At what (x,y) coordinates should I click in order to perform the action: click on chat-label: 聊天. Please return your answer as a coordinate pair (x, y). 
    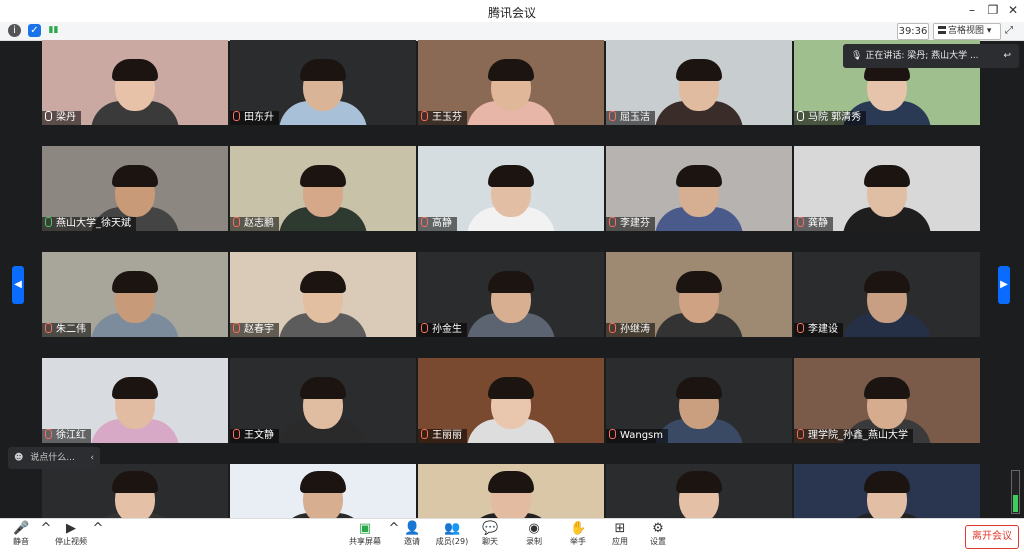
    Looking at the image, I should click on (490, 541).